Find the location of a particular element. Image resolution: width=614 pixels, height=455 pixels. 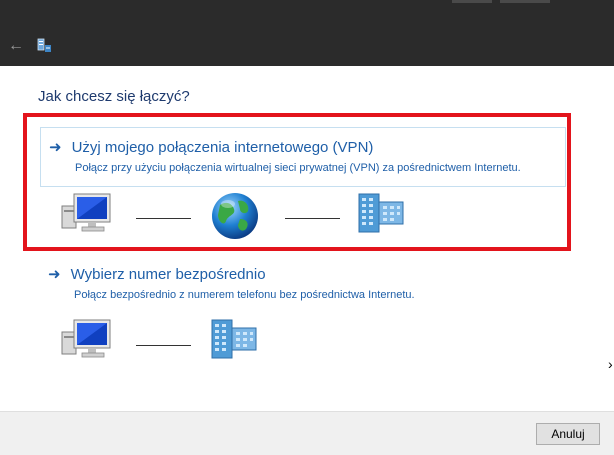

resize-cursor-icon: › is located at coordinates (610, 364).